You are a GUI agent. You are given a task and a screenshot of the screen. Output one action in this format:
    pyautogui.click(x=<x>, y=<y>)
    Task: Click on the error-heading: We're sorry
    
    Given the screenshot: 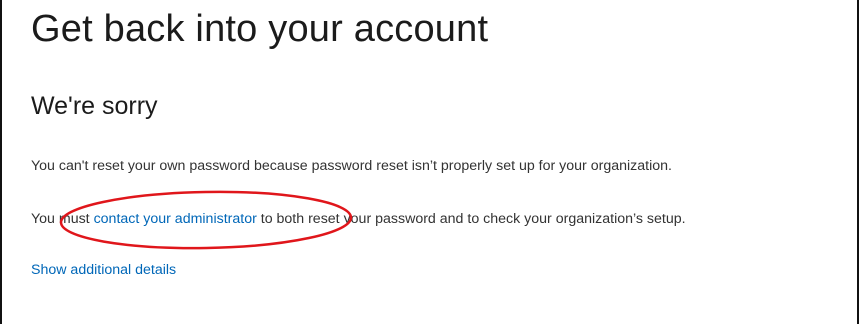 What is the action you would take?
    pyautogui.click(x=94, y=106)
    